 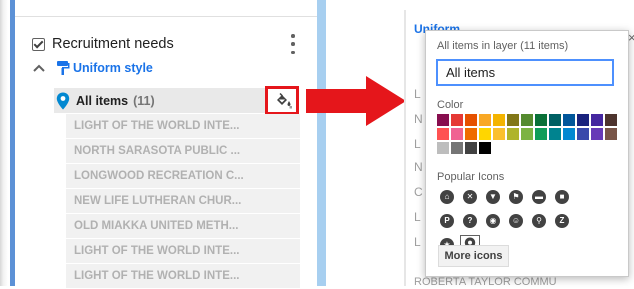 I want to click on layer-accent-bar, so click(x=12, y=143).